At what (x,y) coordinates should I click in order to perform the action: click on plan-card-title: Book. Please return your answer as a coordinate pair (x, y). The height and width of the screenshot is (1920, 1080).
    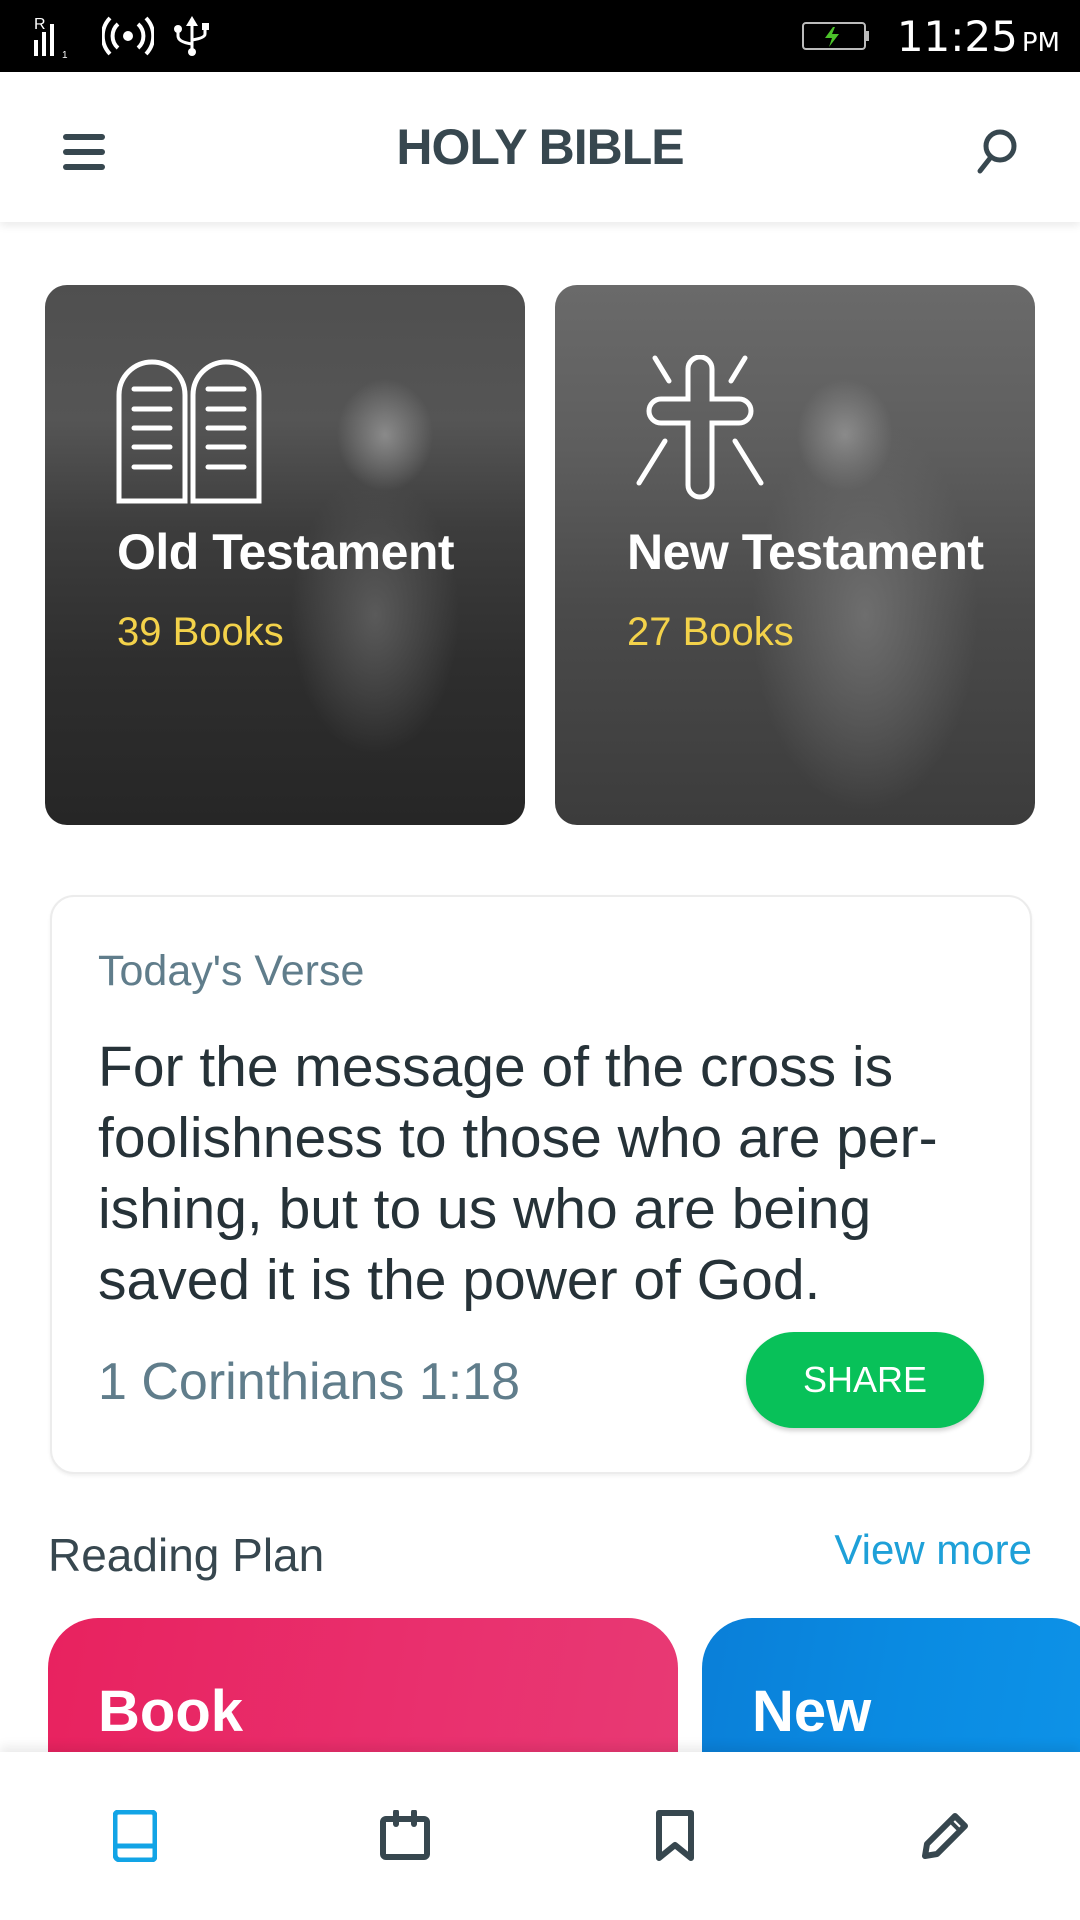
    Looking at the image, I should click on (170, 1711).